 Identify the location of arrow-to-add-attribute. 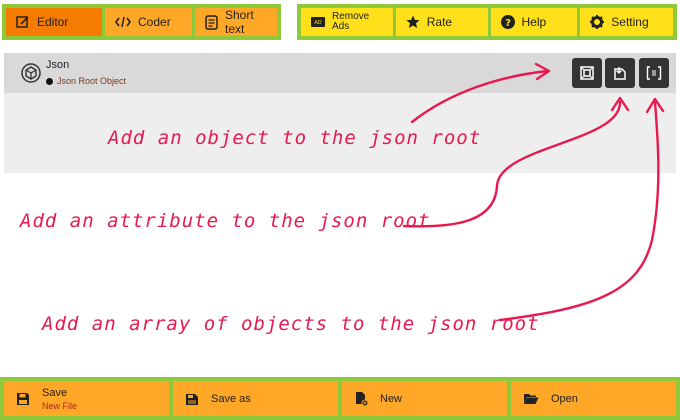
(512, 164).